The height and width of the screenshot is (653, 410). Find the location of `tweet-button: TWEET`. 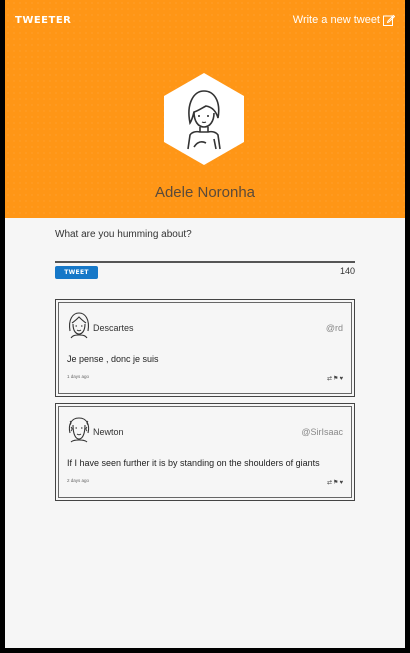

tweet-button: TWEET is located at coordinates (76, 272).